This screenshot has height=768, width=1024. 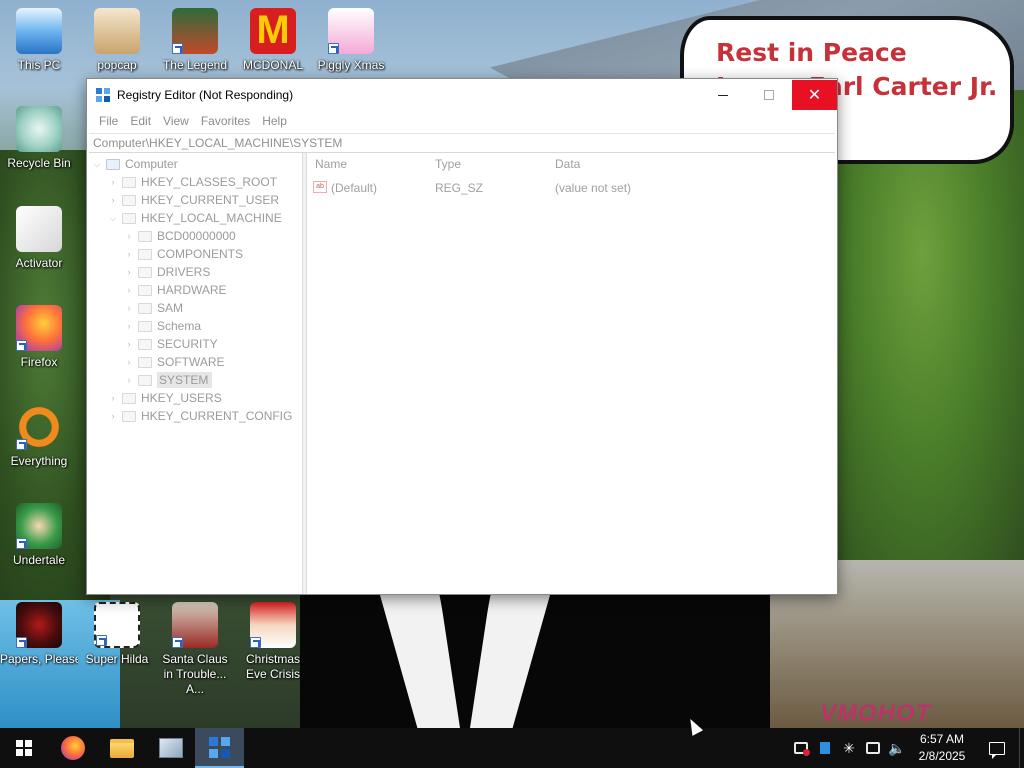 What do you see at coordinates (448, 164) in the screenshot?
I see `column-header-type: Type` at bounding box center [448, 164].